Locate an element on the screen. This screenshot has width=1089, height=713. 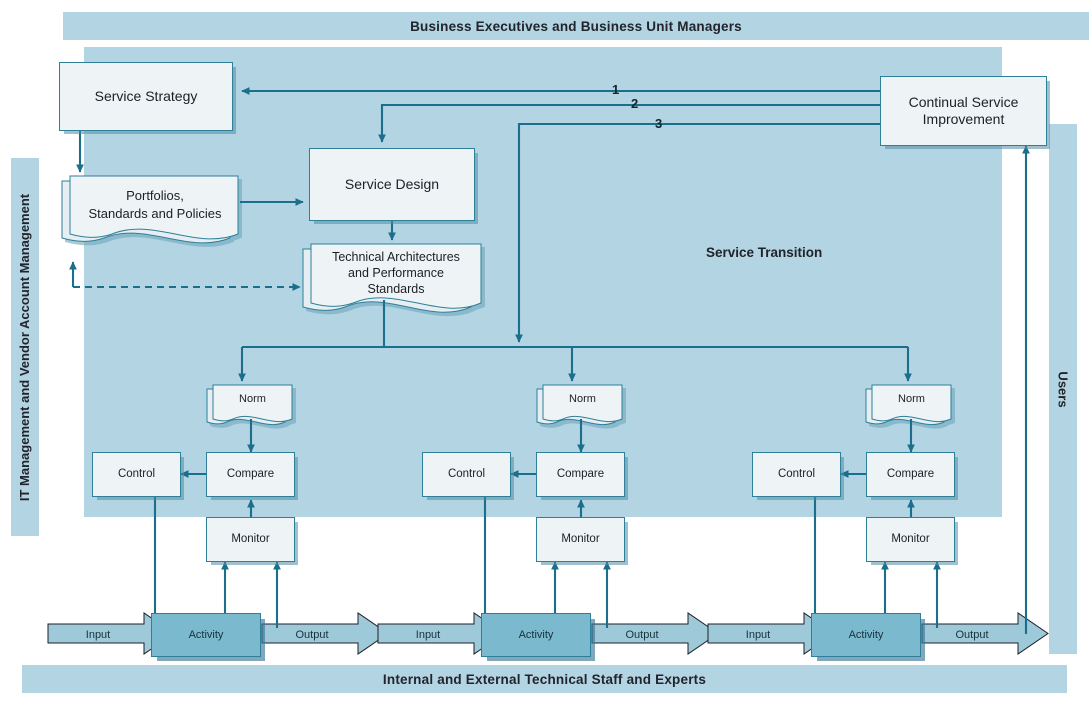
box-monitor-2-label: Monitor is located at coordinates (580, 538).